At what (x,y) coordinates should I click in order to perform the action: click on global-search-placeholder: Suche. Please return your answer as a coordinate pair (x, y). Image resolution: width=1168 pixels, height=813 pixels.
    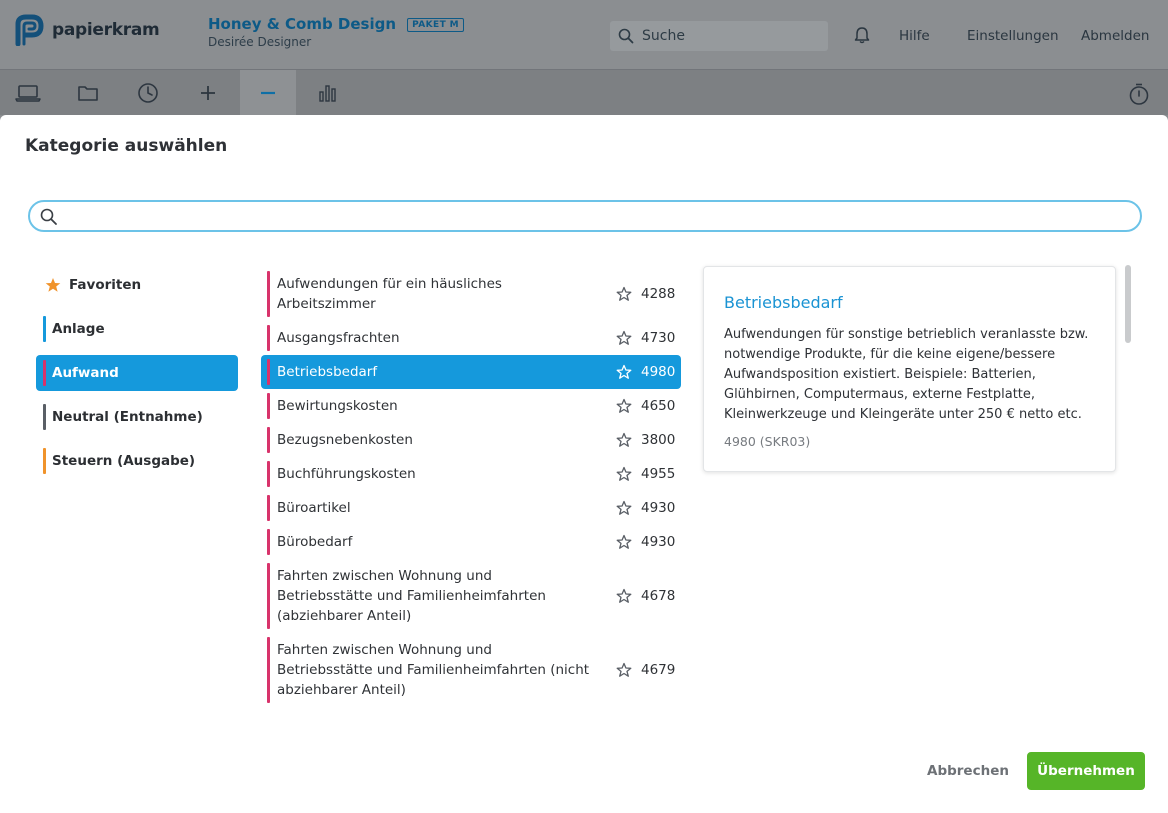
    Looking at the image, I should click on (663, 36).